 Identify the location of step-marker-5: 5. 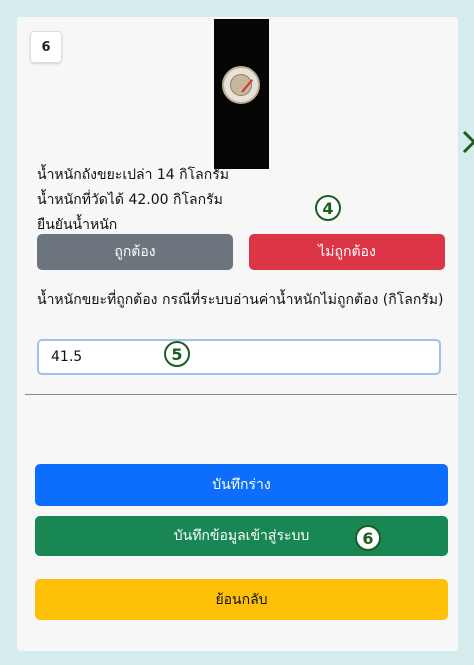
(177, 354).